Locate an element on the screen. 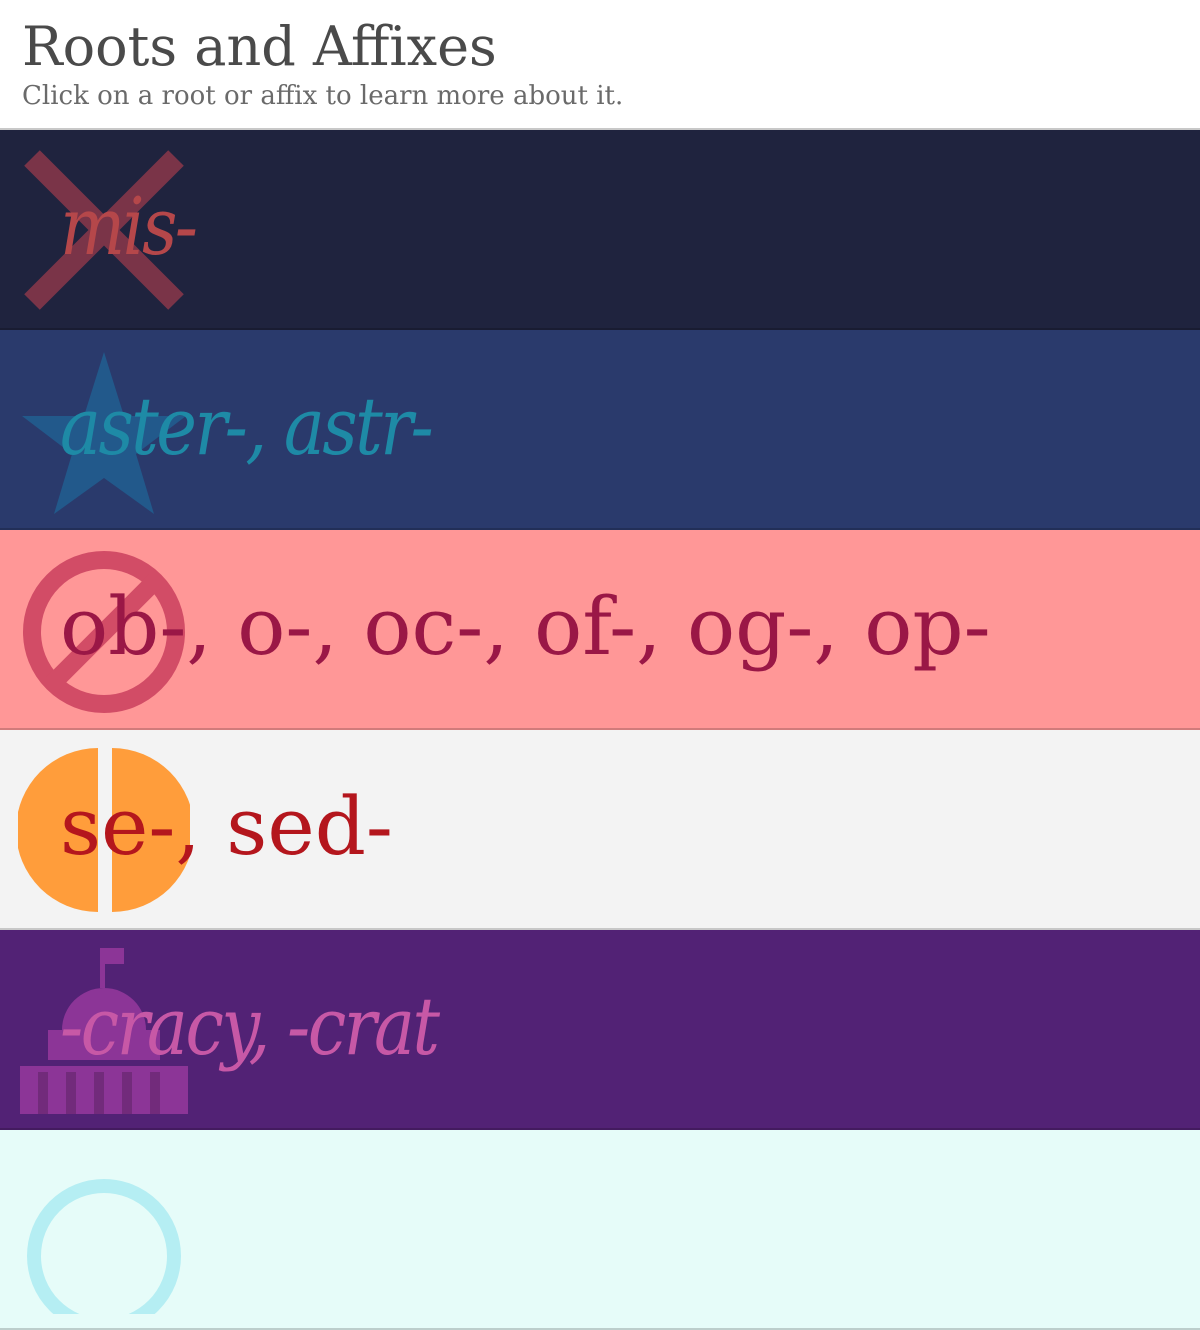 The height and width of the screenshot is (1330, 1200). affix-label: -cracy, -crat is located at coordinates (250, 1026).